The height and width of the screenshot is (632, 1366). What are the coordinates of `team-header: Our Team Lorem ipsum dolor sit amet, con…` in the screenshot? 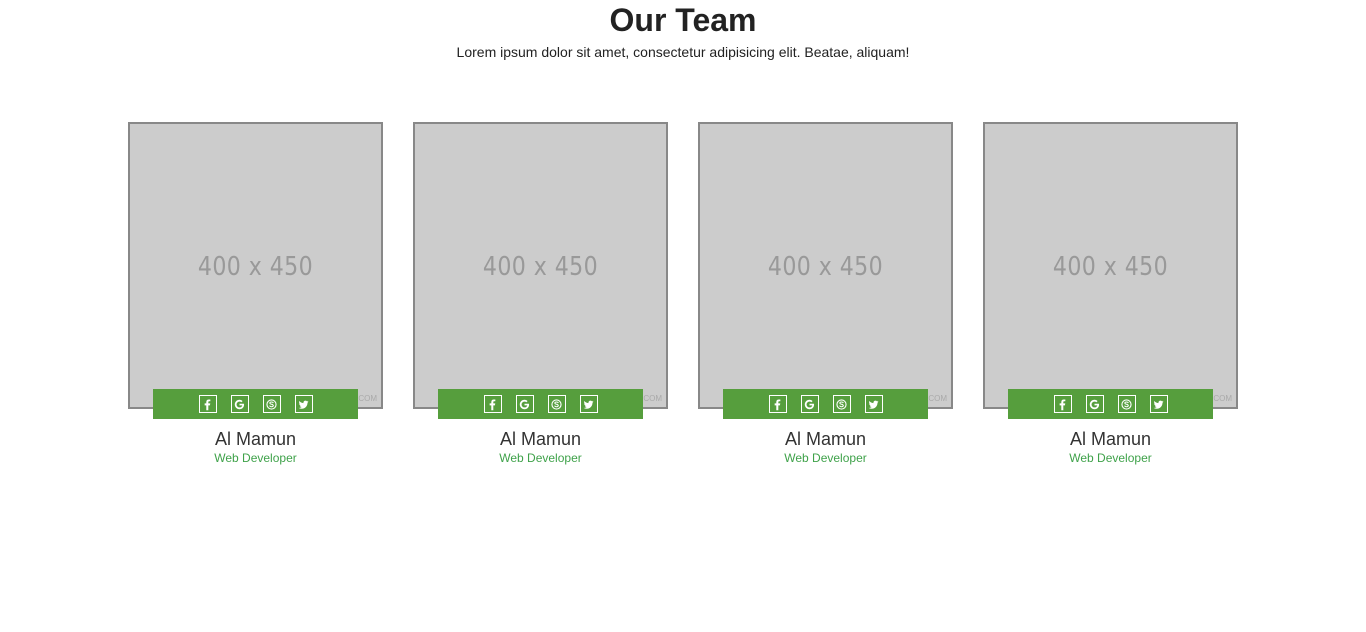 It's located at (683, 30).